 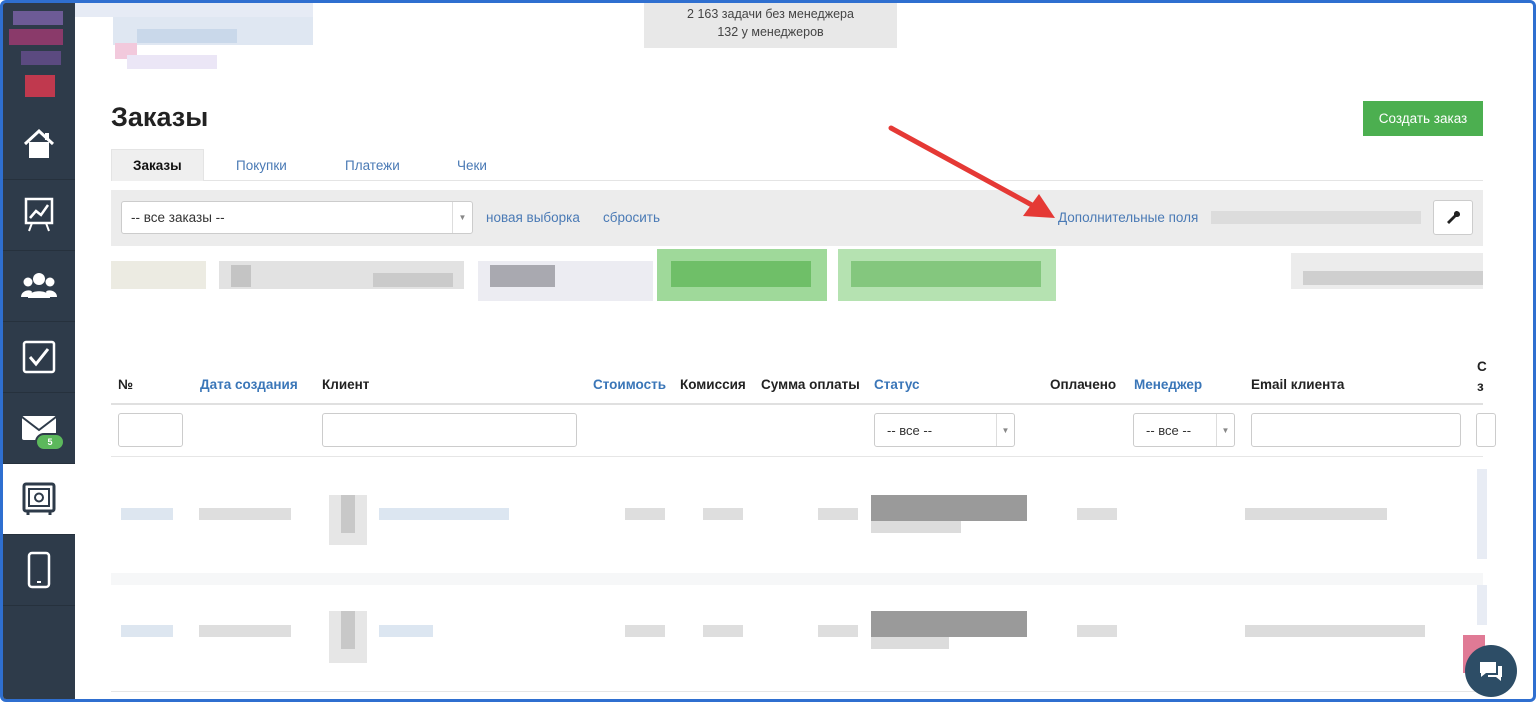 What do you see at coordinates (1486, 430) in the screenshot?
I see `truncated-filter-input` at bounding box center [1486, 430].